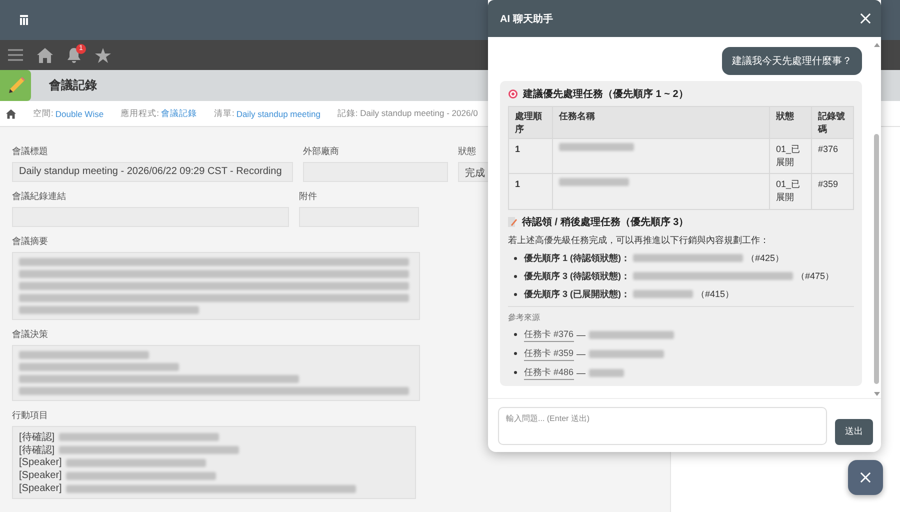 The width and height of the screenshot is (900, 512). What do you see at coordinates (577, 276) in the screenshot?
I see `priority-label: 優先順序 3 (待認領狀態)：` at bounding box center [577, 276].